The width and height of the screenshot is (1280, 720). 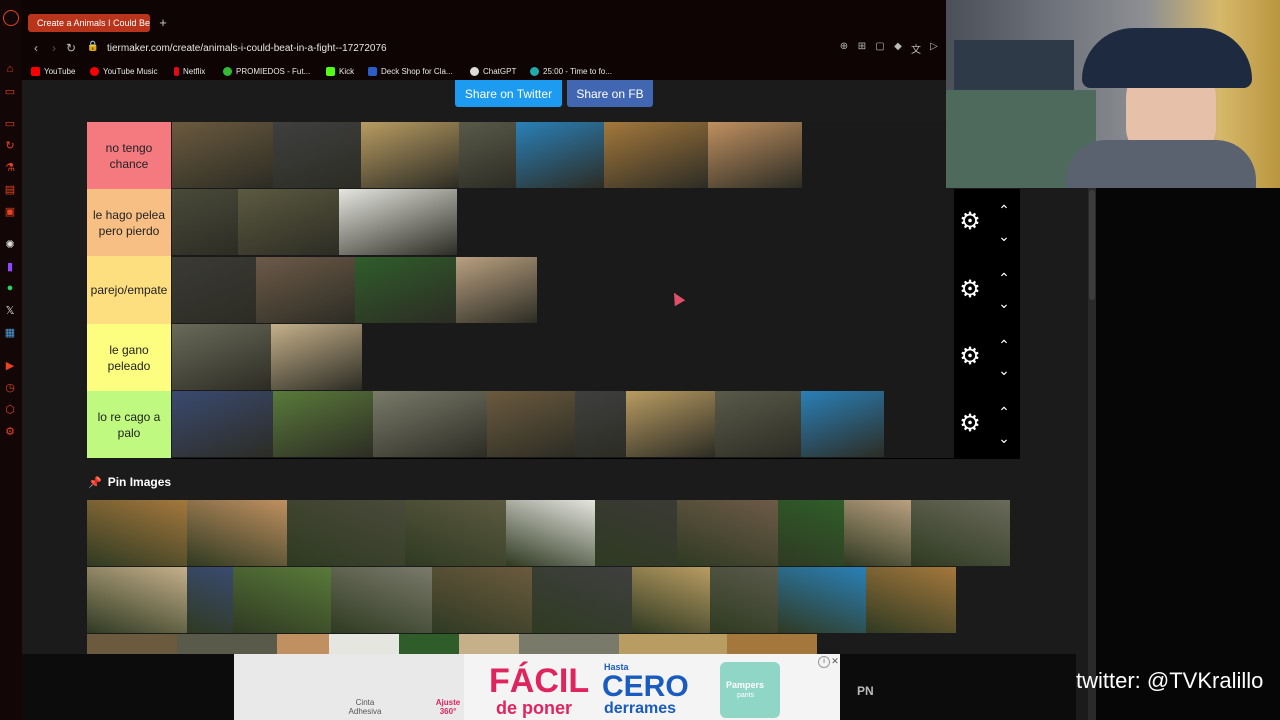 I want to click on chatgpt-icon: ✺, so click(x=10, y=244).